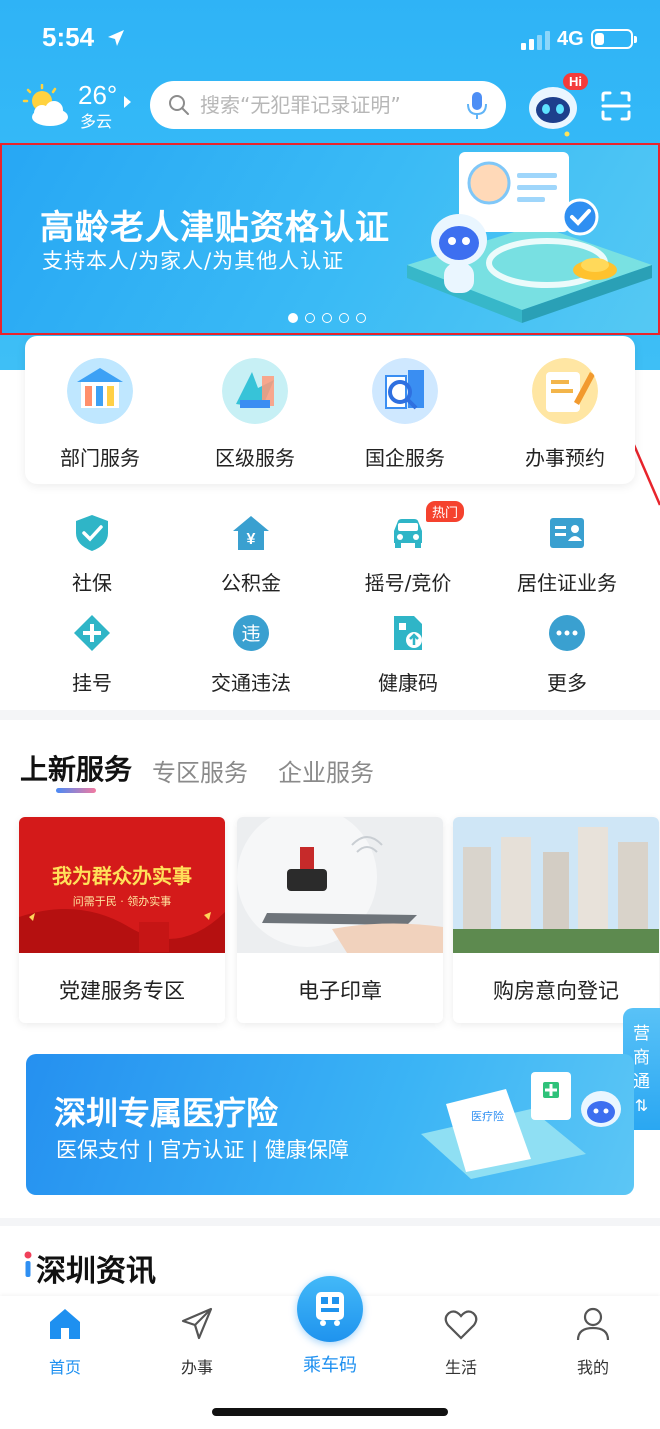  Describe the element at coordinates (65, 1324) in the screenshot. I see `home-icon` at that location.